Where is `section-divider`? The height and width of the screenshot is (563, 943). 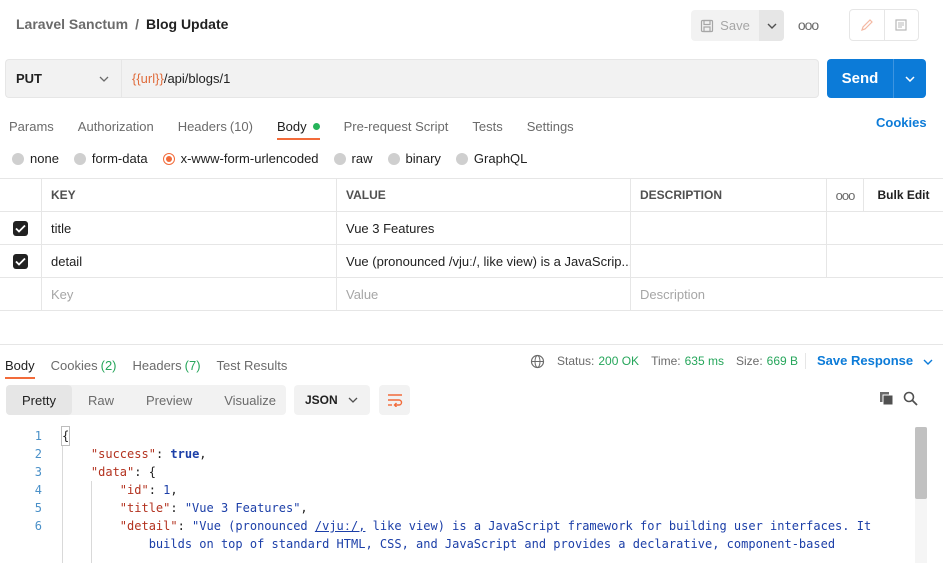
section-divider is located at coordinates (471, 344).